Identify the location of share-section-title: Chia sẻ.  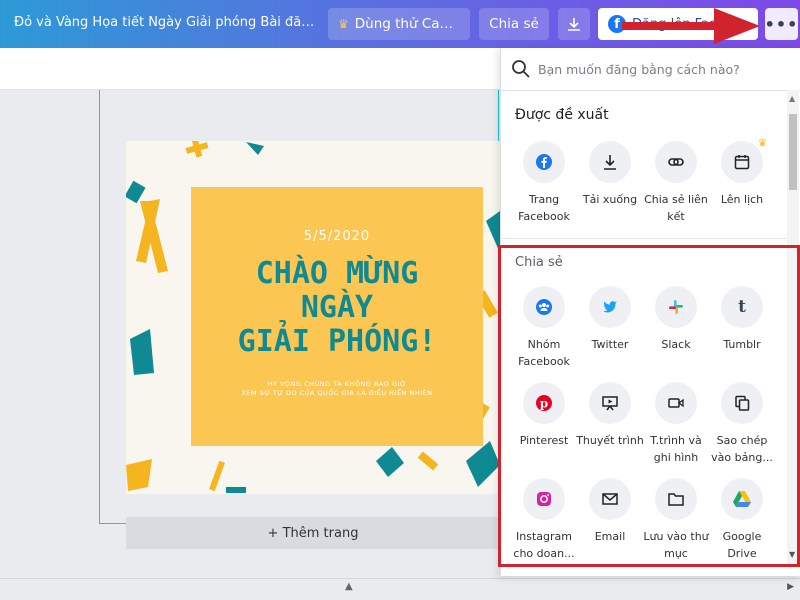
(539, 262).